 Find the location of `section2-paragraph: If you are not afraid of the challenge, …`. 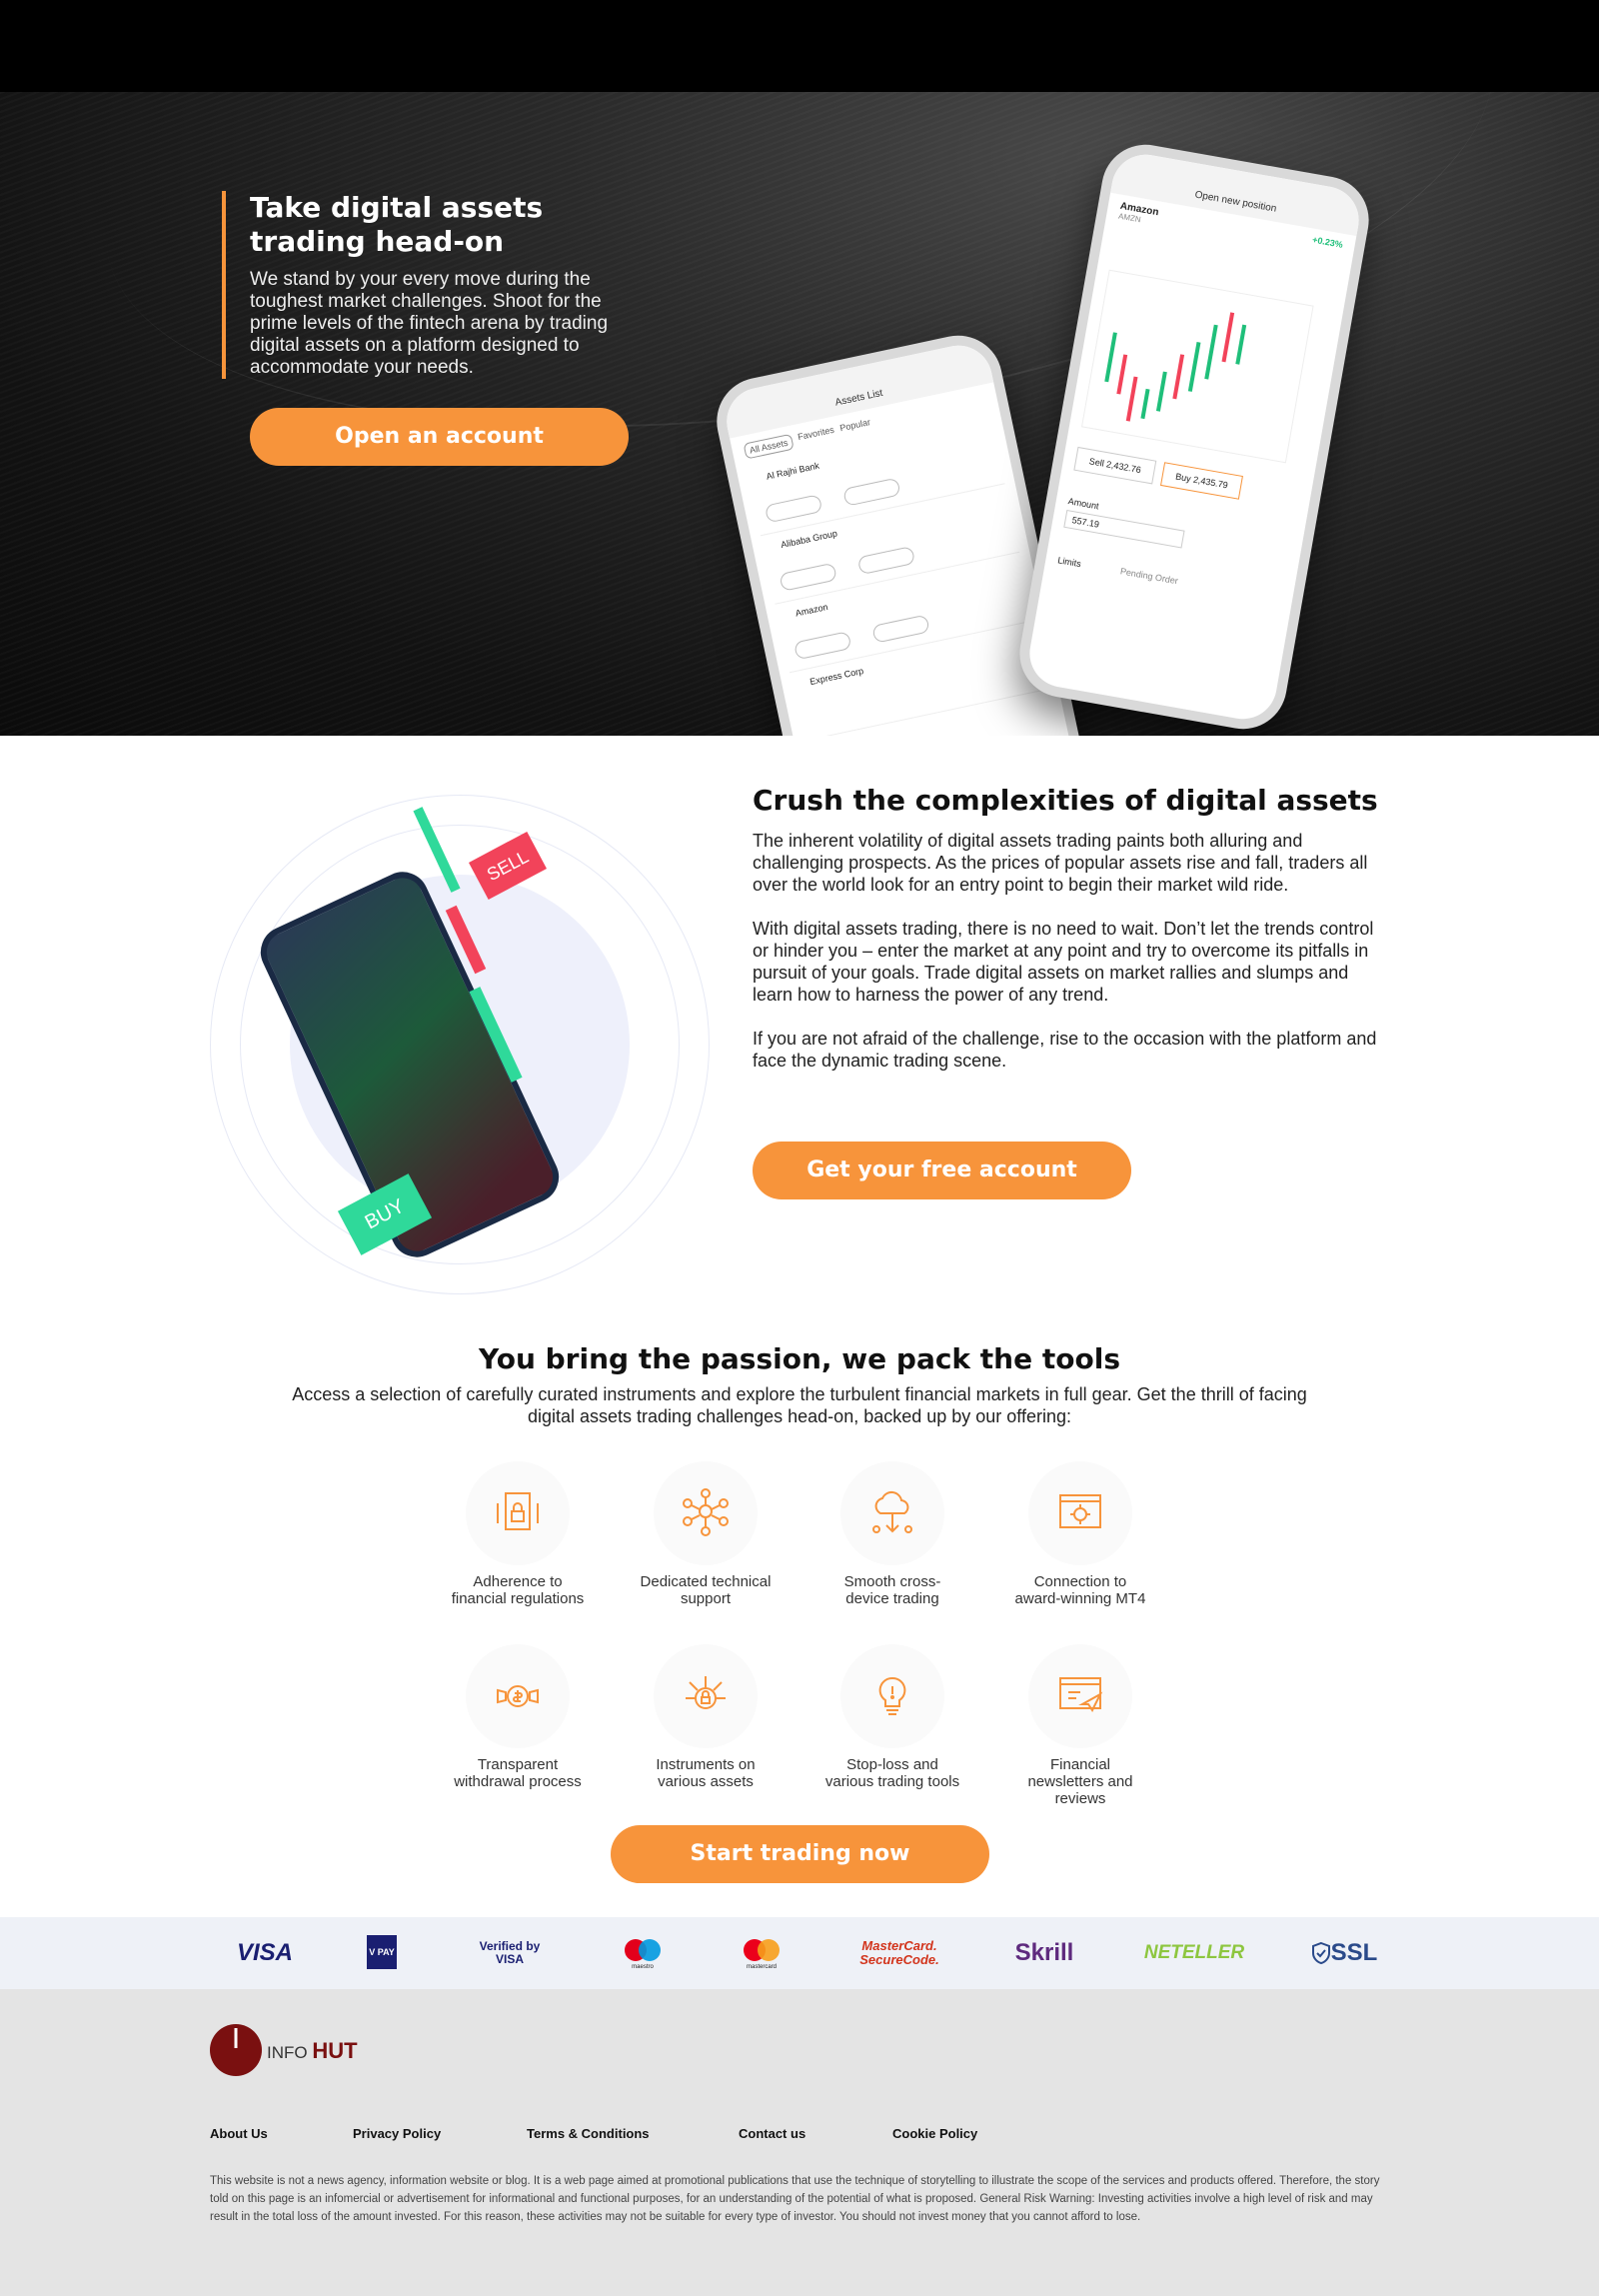

section2-paragraph: If you are not afraid of the challenge, … is located at coordinates (1065, 1050).